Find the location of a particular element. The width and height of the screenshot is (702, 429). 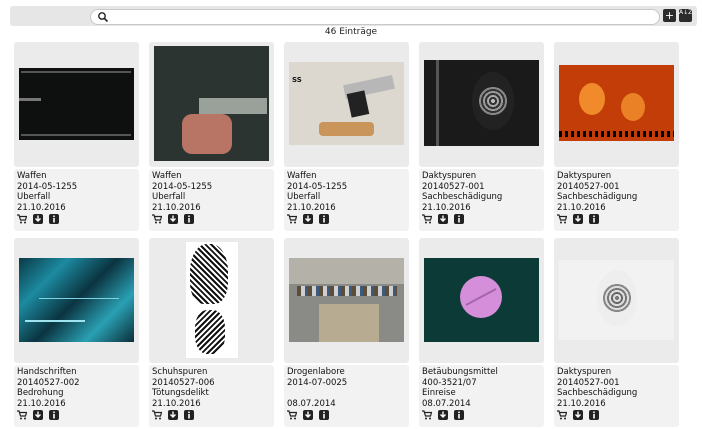

card-number: 20140527-002 is located at coordinates (48, 382).